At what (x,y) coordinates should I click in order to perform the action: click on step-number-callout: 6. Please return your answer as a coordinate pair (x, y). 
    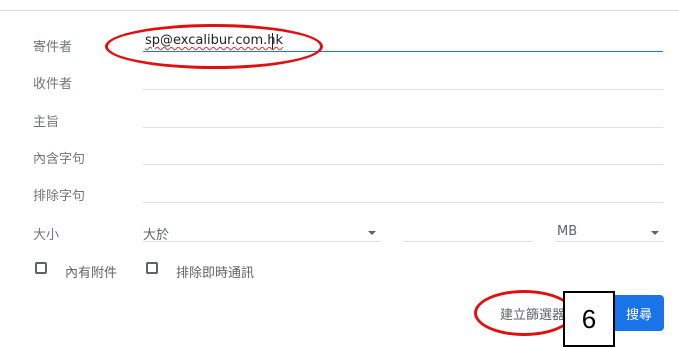
    Looking at the image, I should click on (589, 319).